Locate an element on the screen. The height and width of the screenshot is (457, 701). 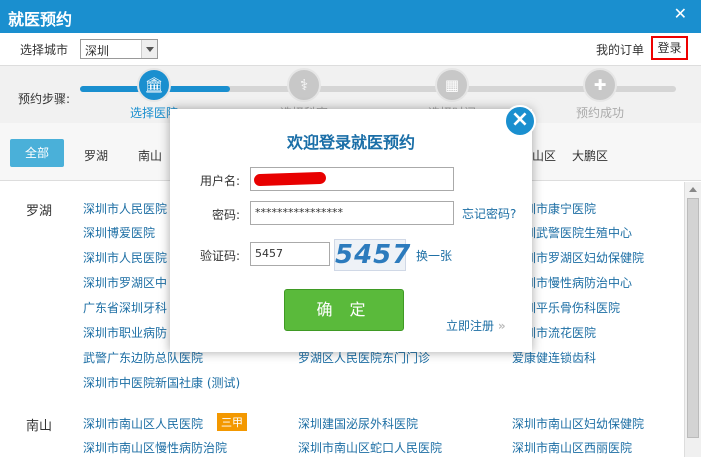
calendar-icon: ▦ is located at coordinates (452, 85).